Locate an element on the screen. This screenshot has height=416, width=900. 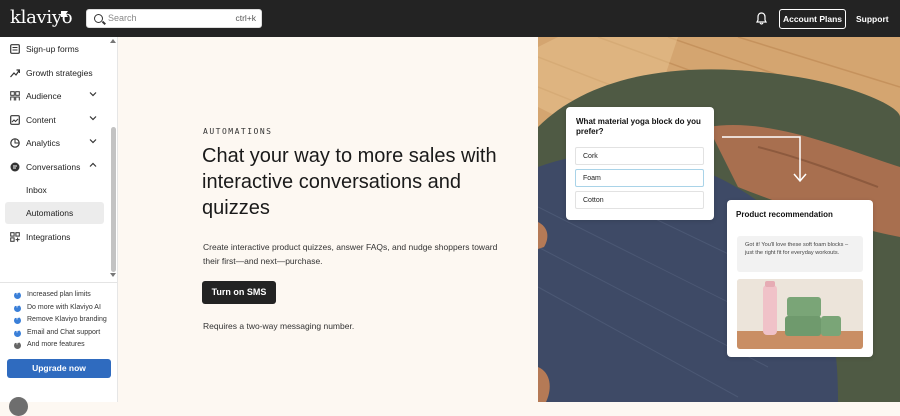
upgrade-now-button: Upgrade now is located at coordinates (59, 368).